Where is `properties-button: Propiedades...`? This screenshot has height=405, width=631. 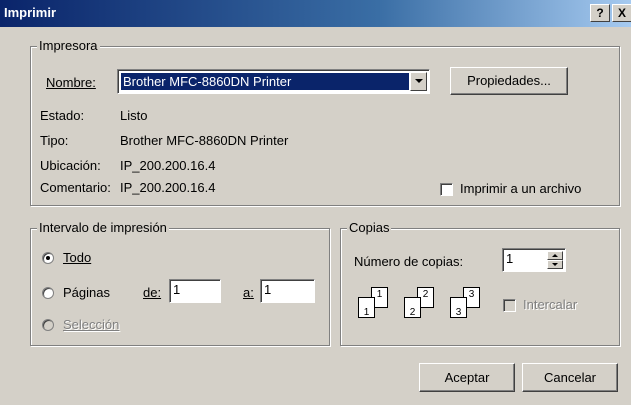
properties-button: Propiedades... is located at coordinates (509, 81).